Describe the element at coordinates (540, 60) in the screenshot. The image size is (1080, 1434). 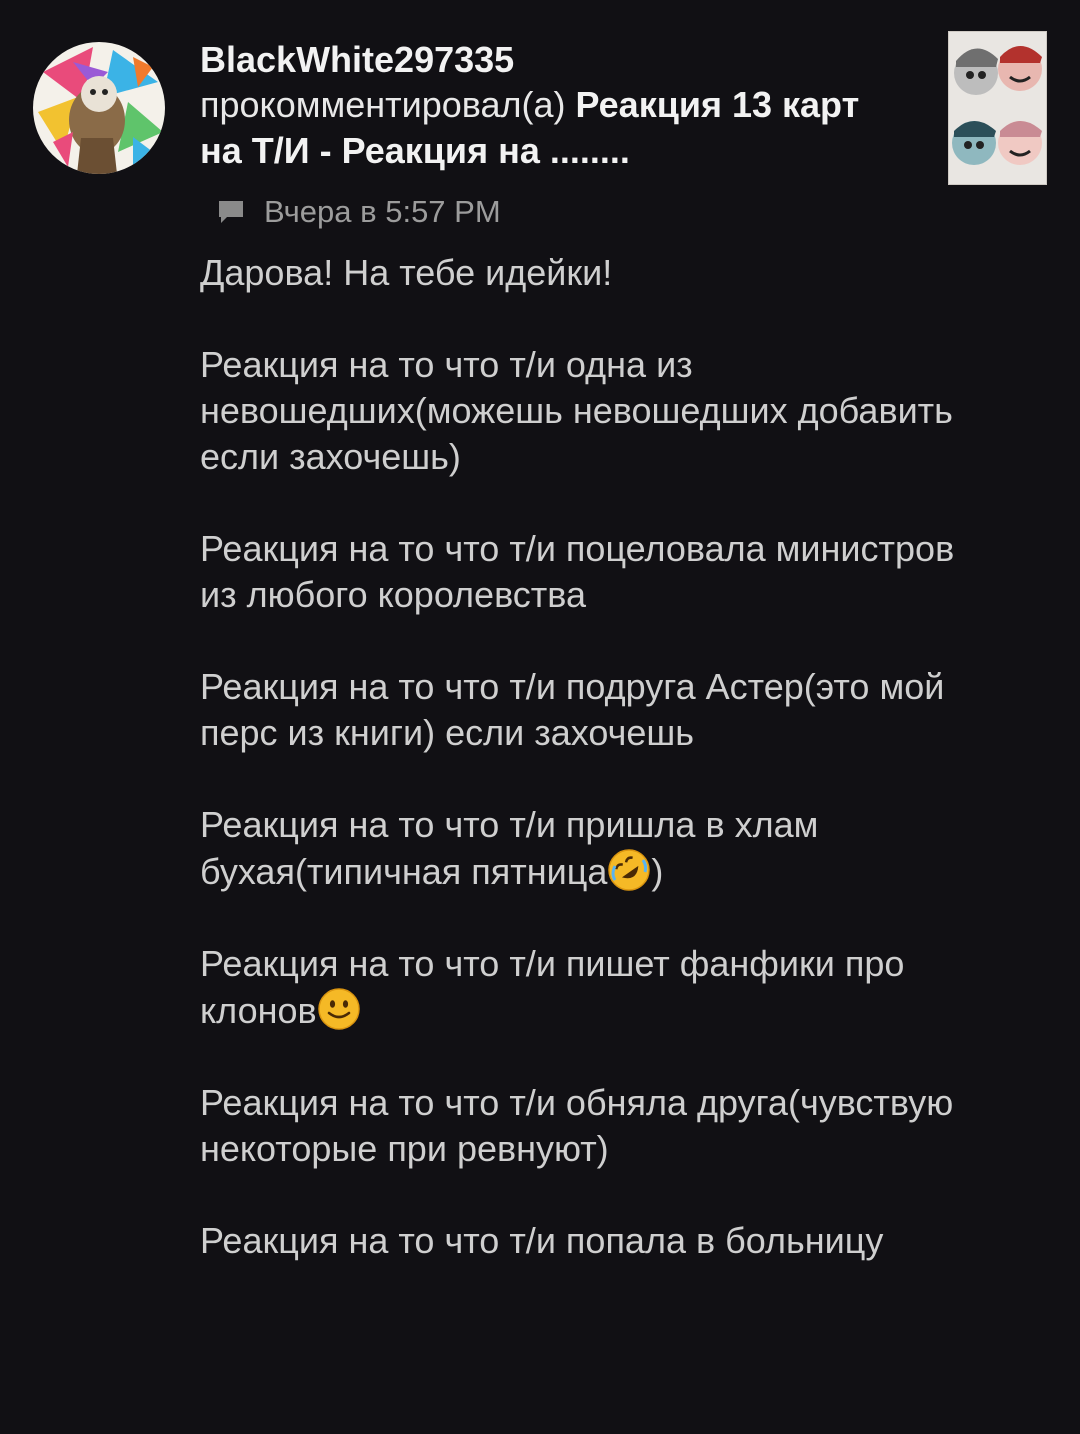
I see `username-link: BlackWhite297335` at that location.